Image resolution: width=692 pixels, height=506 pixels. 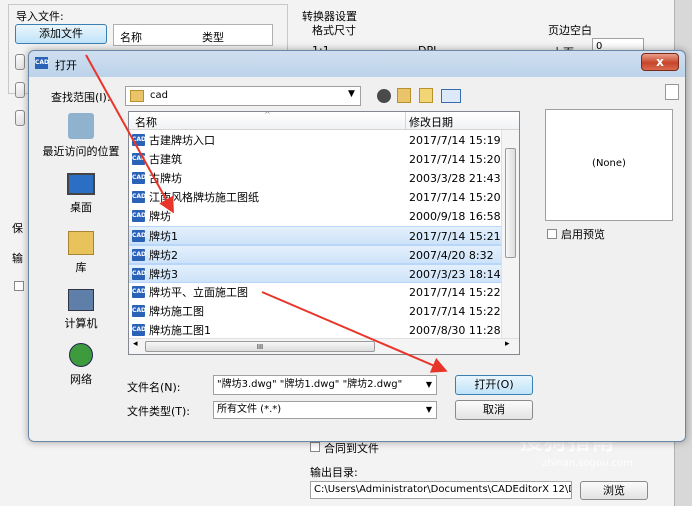 What do you see at coordinates (129, 134) in the screenshot?
I see `arrow-to-files` at bounding box center [129, 134].